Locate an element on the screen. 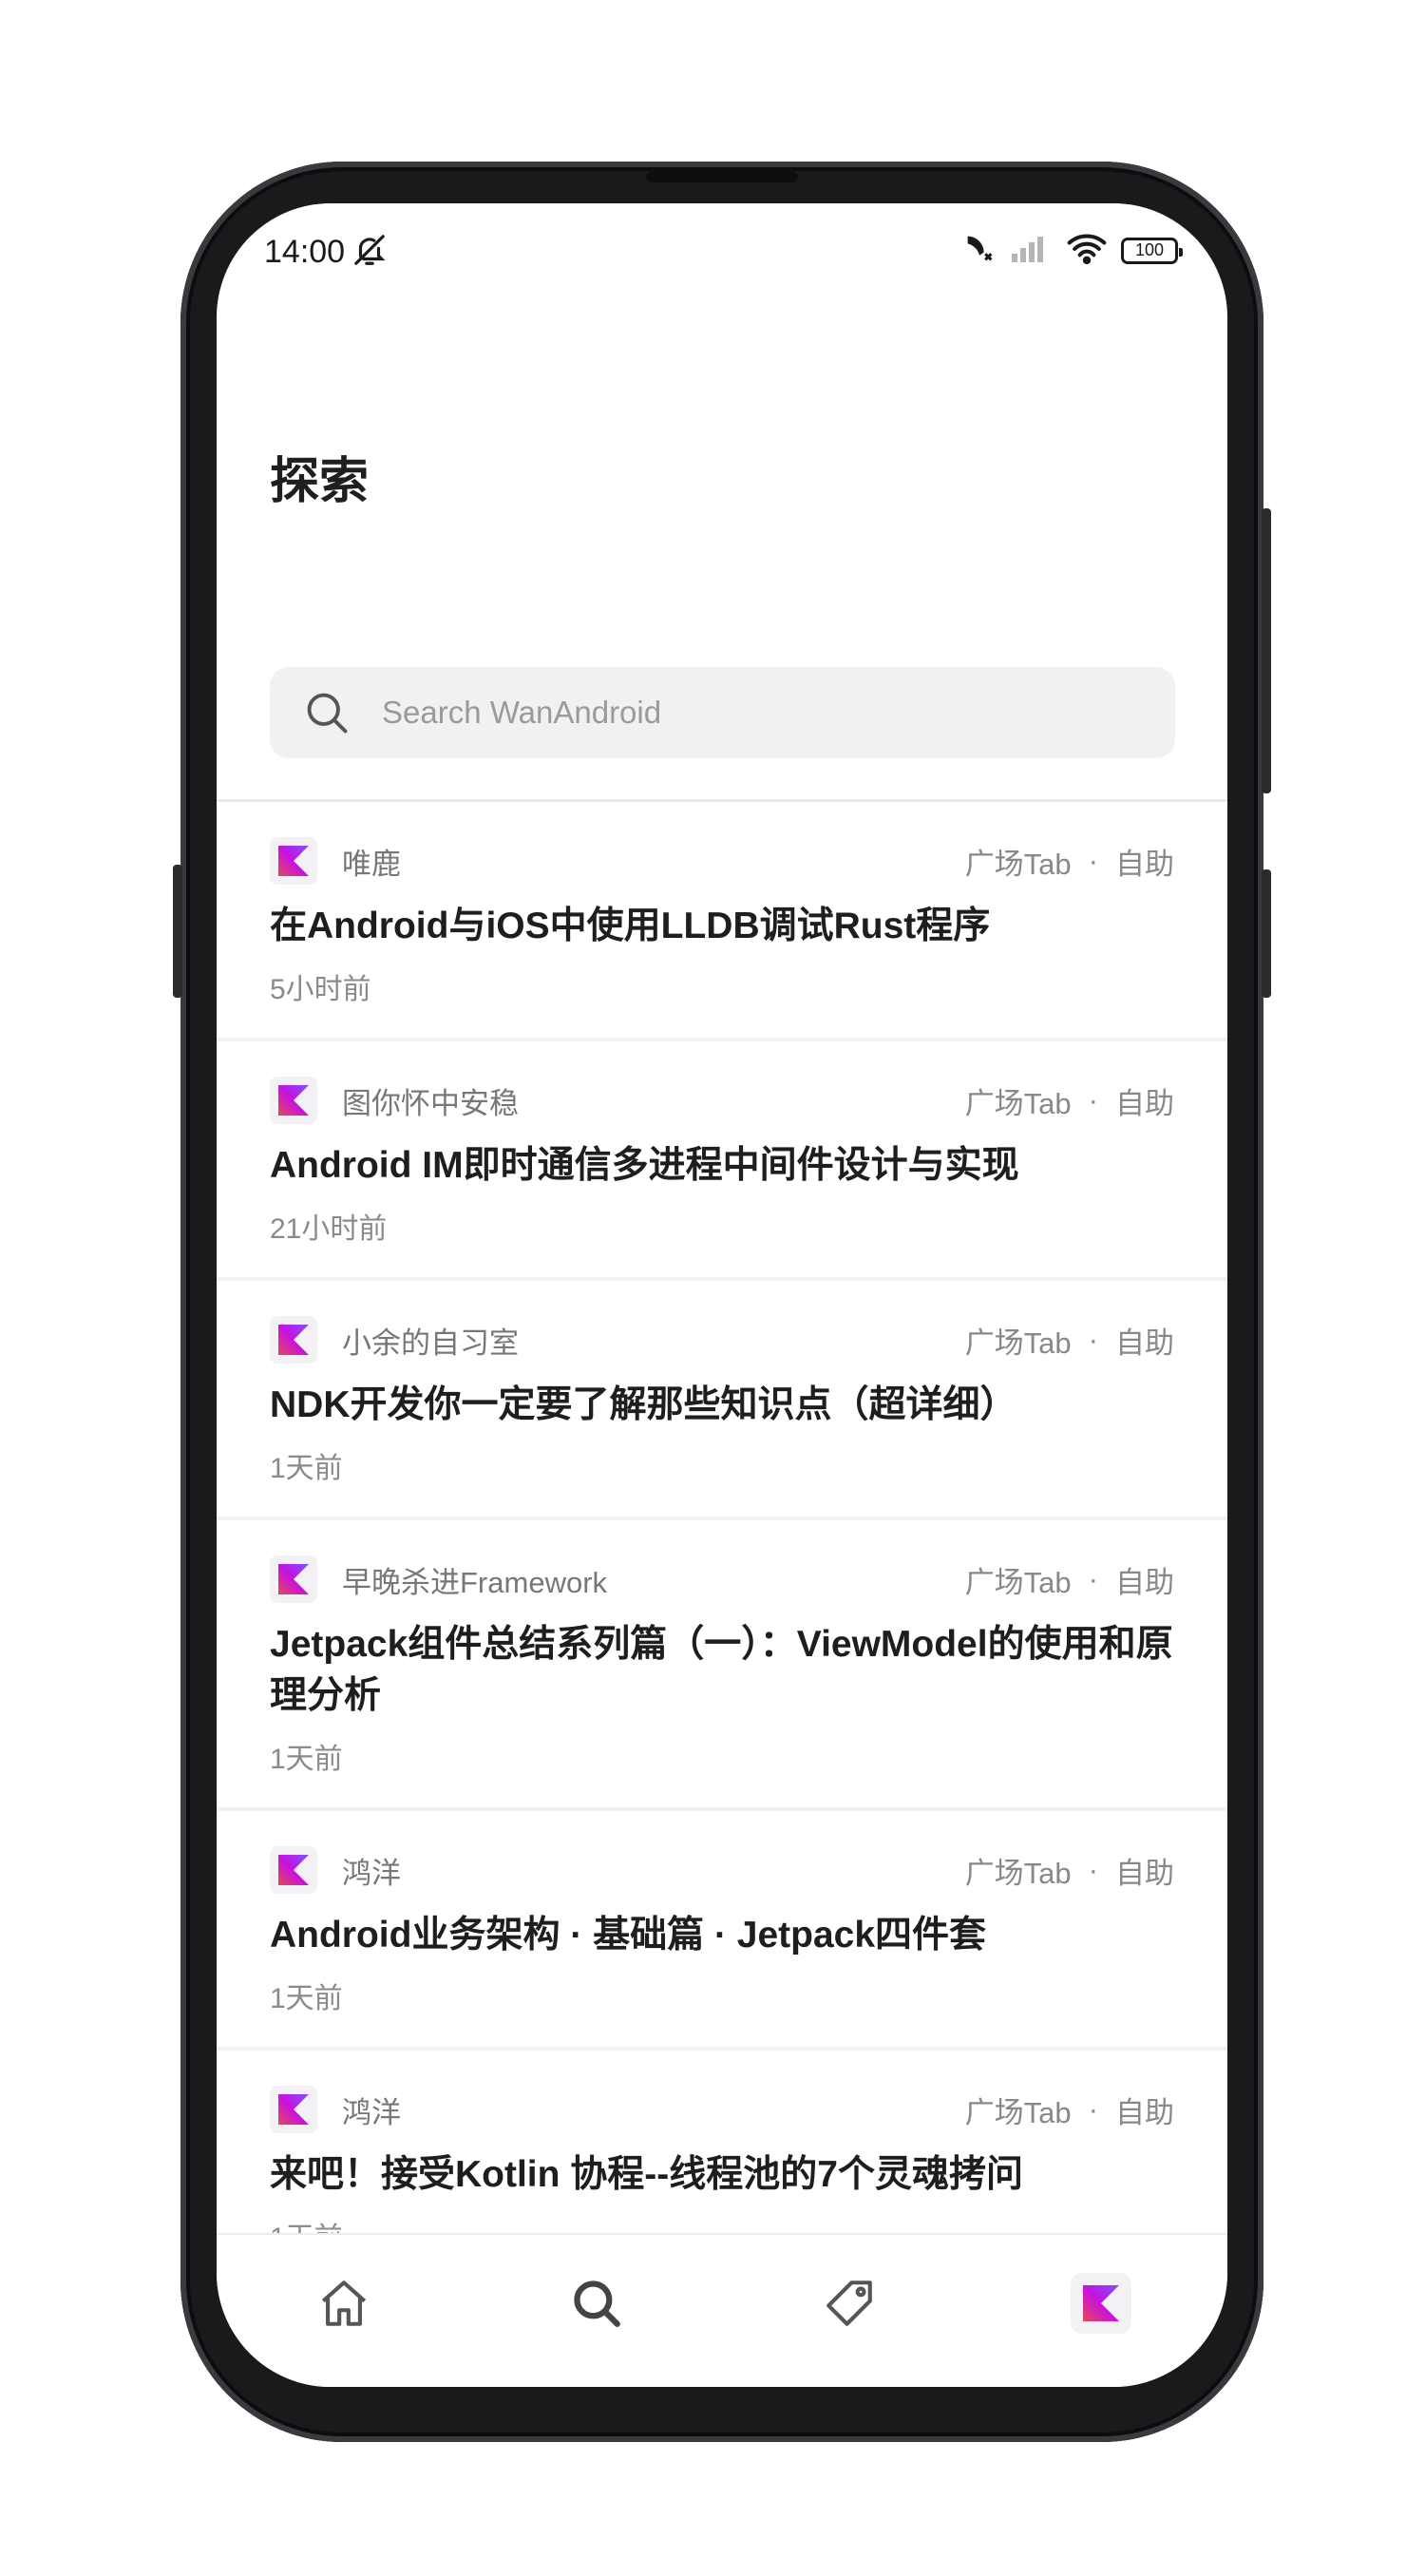 The image size is (1425, 2576). author-name: 早晚杀进Framework is located at coordinates (474, 1579).